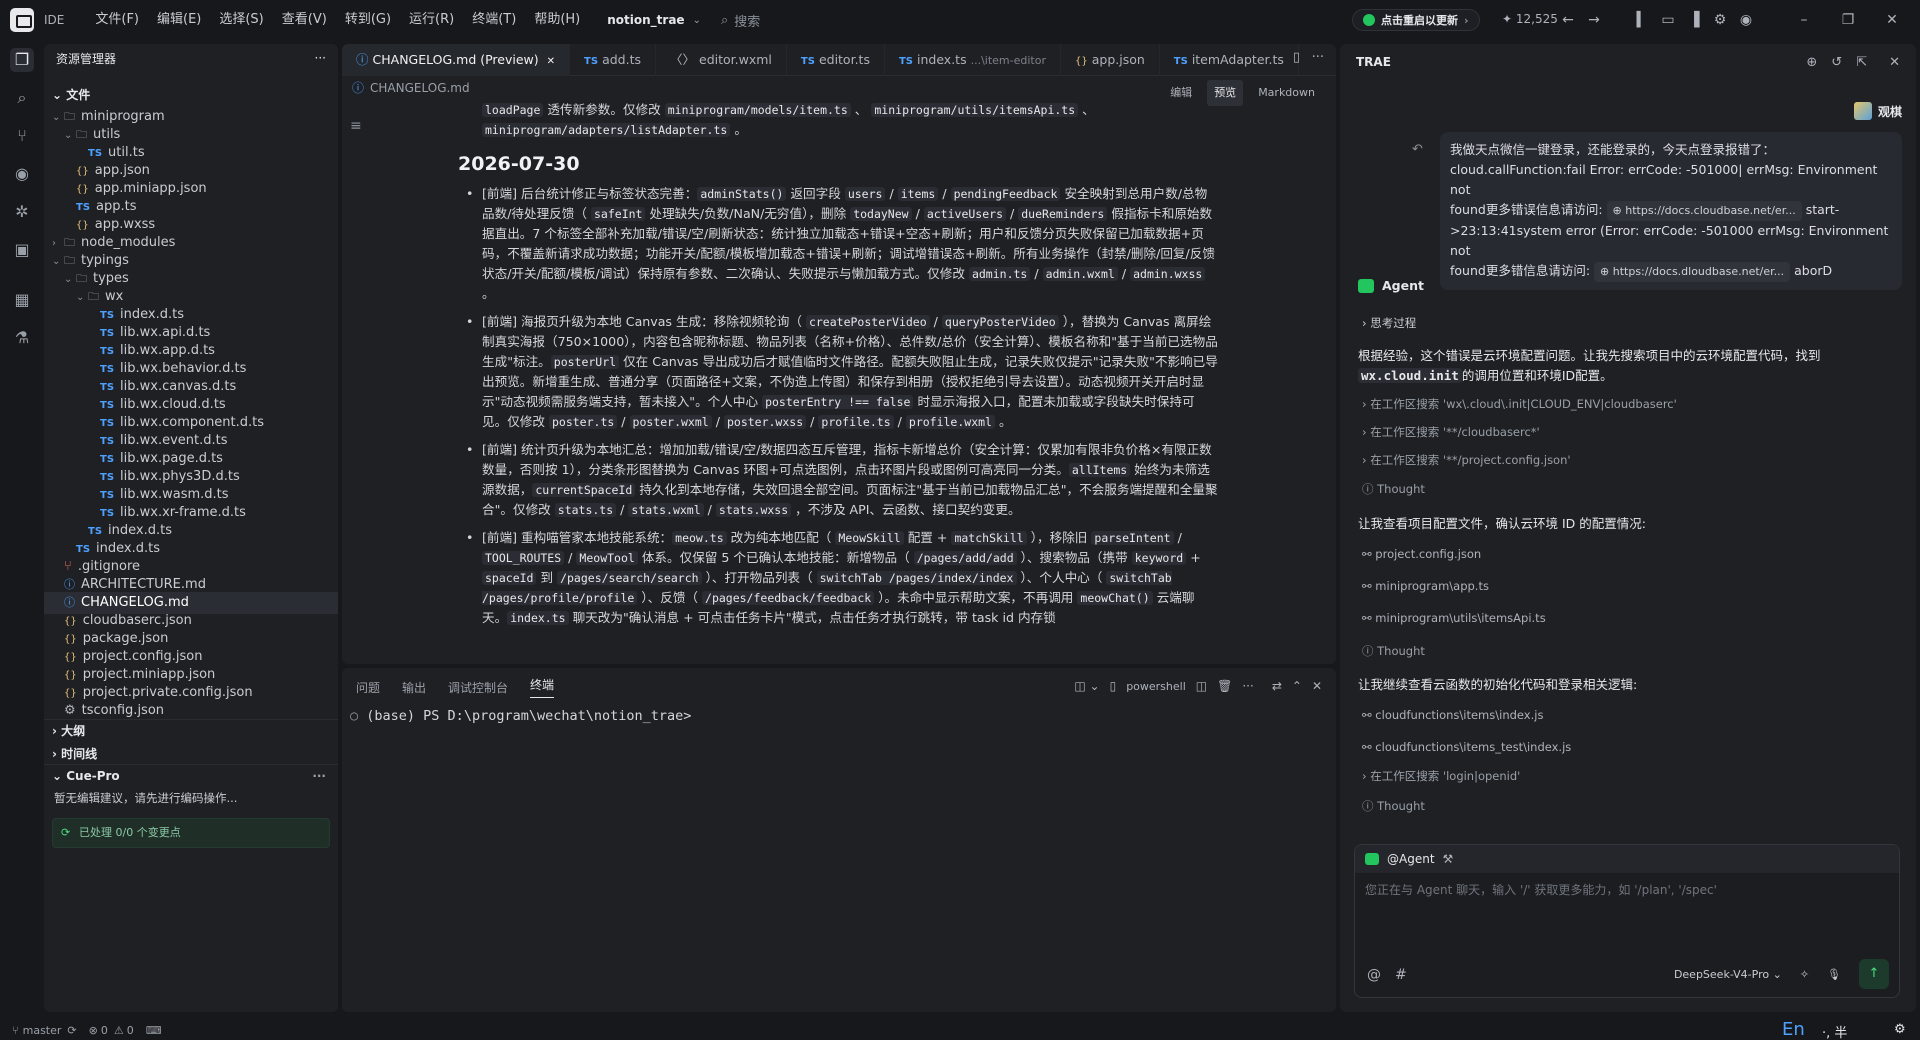 This screenshot has height=1040, width=1920. What do you see at coordinates (1201, 686) in the screenshot?
I see `split-terminal-icon: ◫` at bounding box center [1201, 686].